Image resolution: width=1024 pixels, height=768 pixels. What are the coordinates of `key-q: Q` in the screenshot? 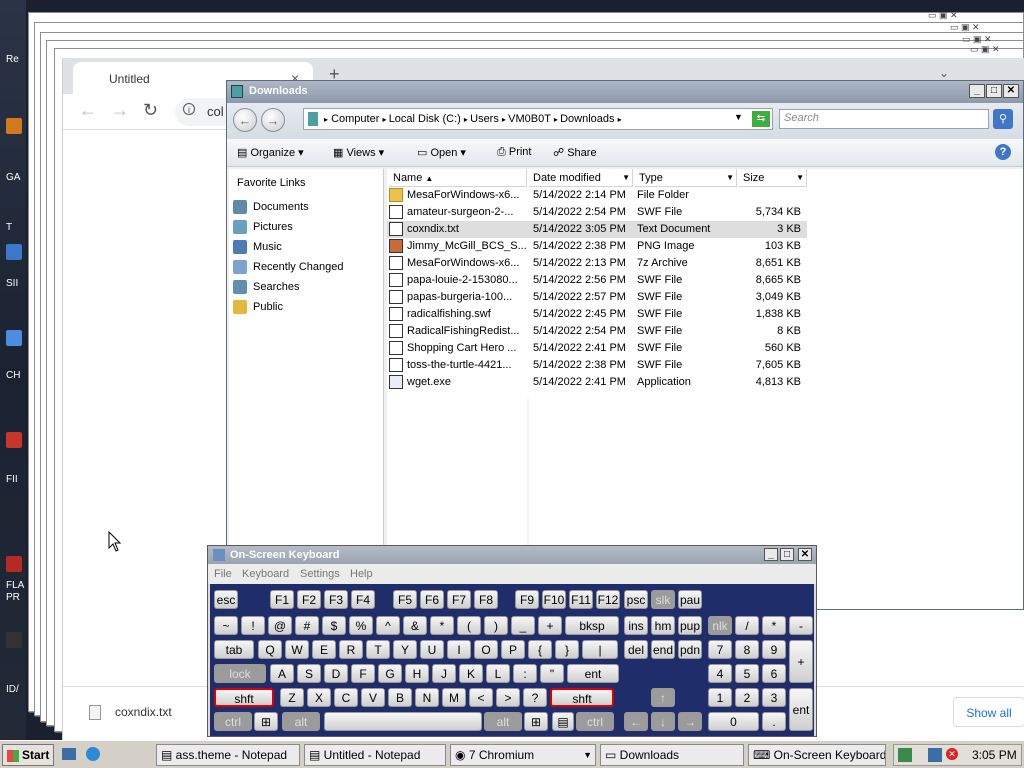 It's located at (270, 649).